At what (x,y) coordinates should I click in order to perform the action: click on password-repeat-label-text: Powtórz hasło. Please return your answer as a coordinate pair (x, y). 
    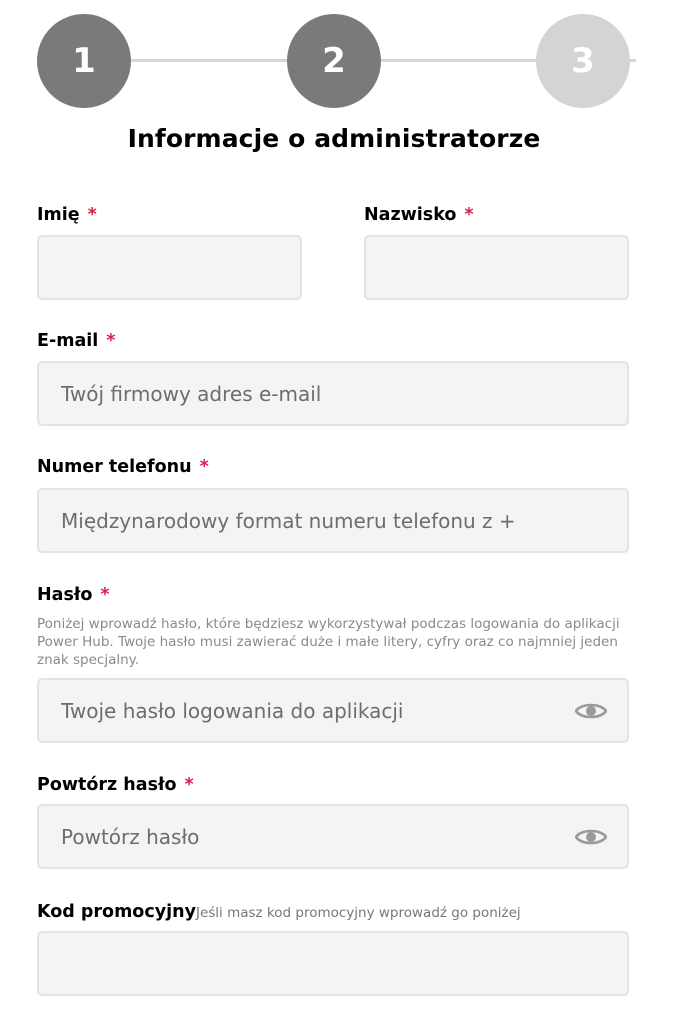
    Looking at the image, I should click on (107, 785).